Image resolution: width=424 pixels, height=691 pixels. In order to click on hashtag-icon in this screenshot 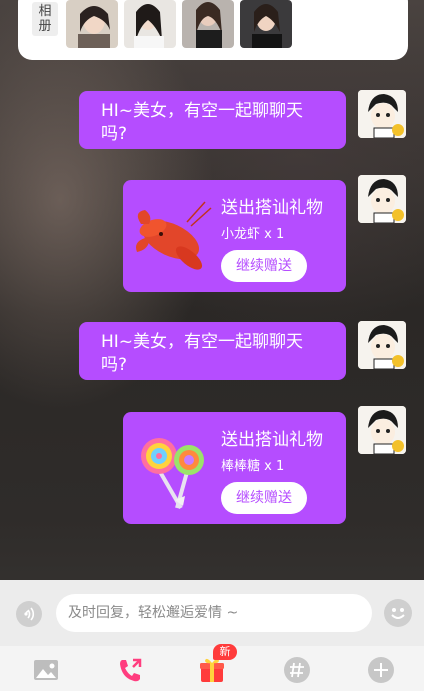, I will do `click(297, 670)`.